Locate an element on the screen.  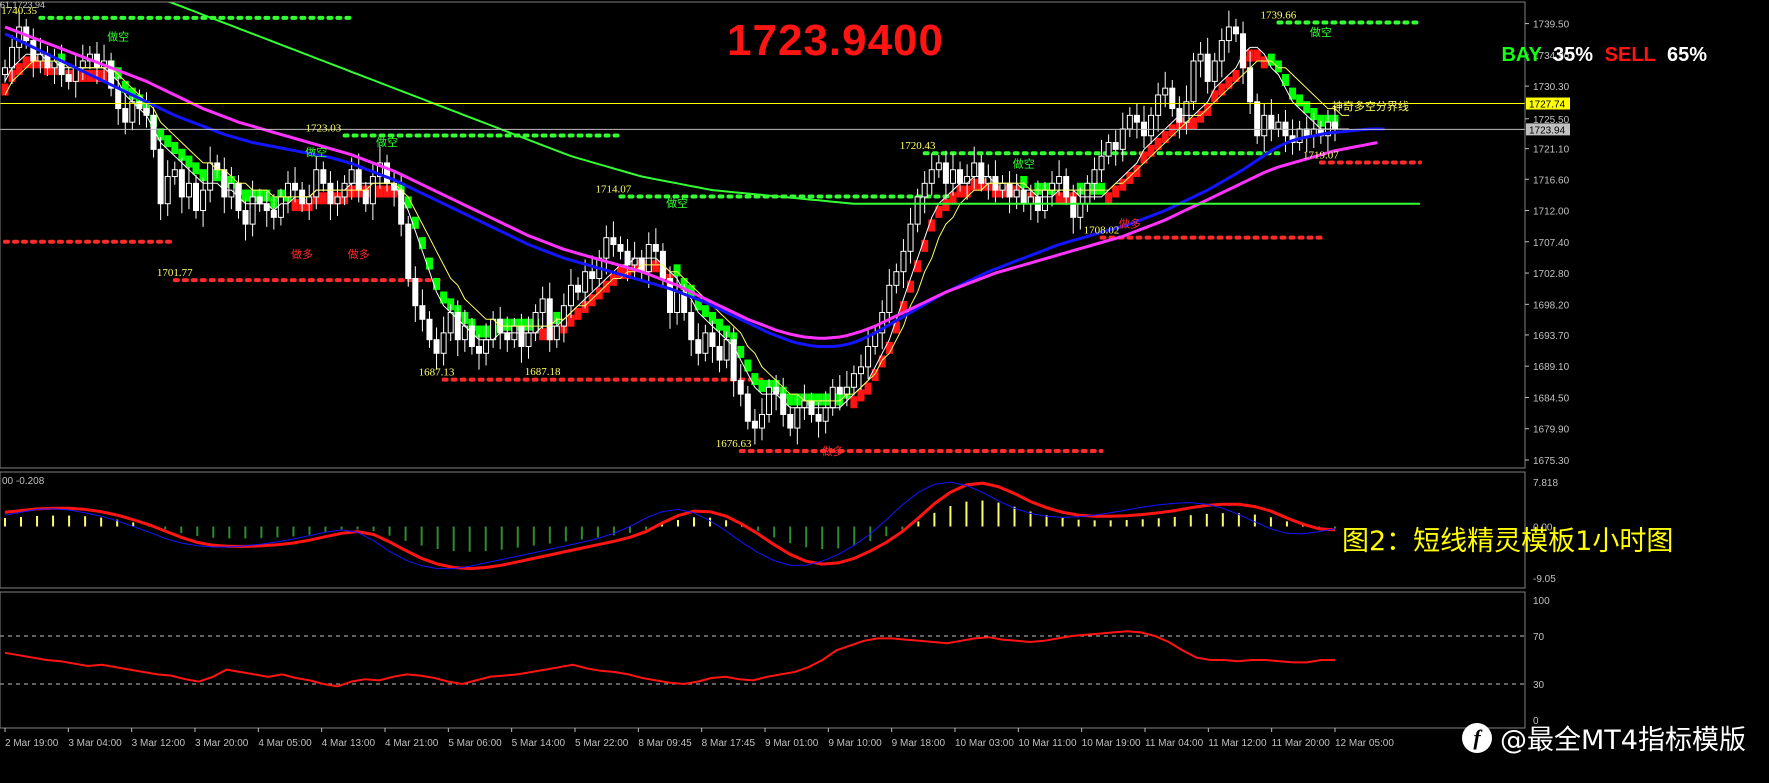
x-tick-label-9: 5 Mar 22:00 is located at coordinates (602, 743).